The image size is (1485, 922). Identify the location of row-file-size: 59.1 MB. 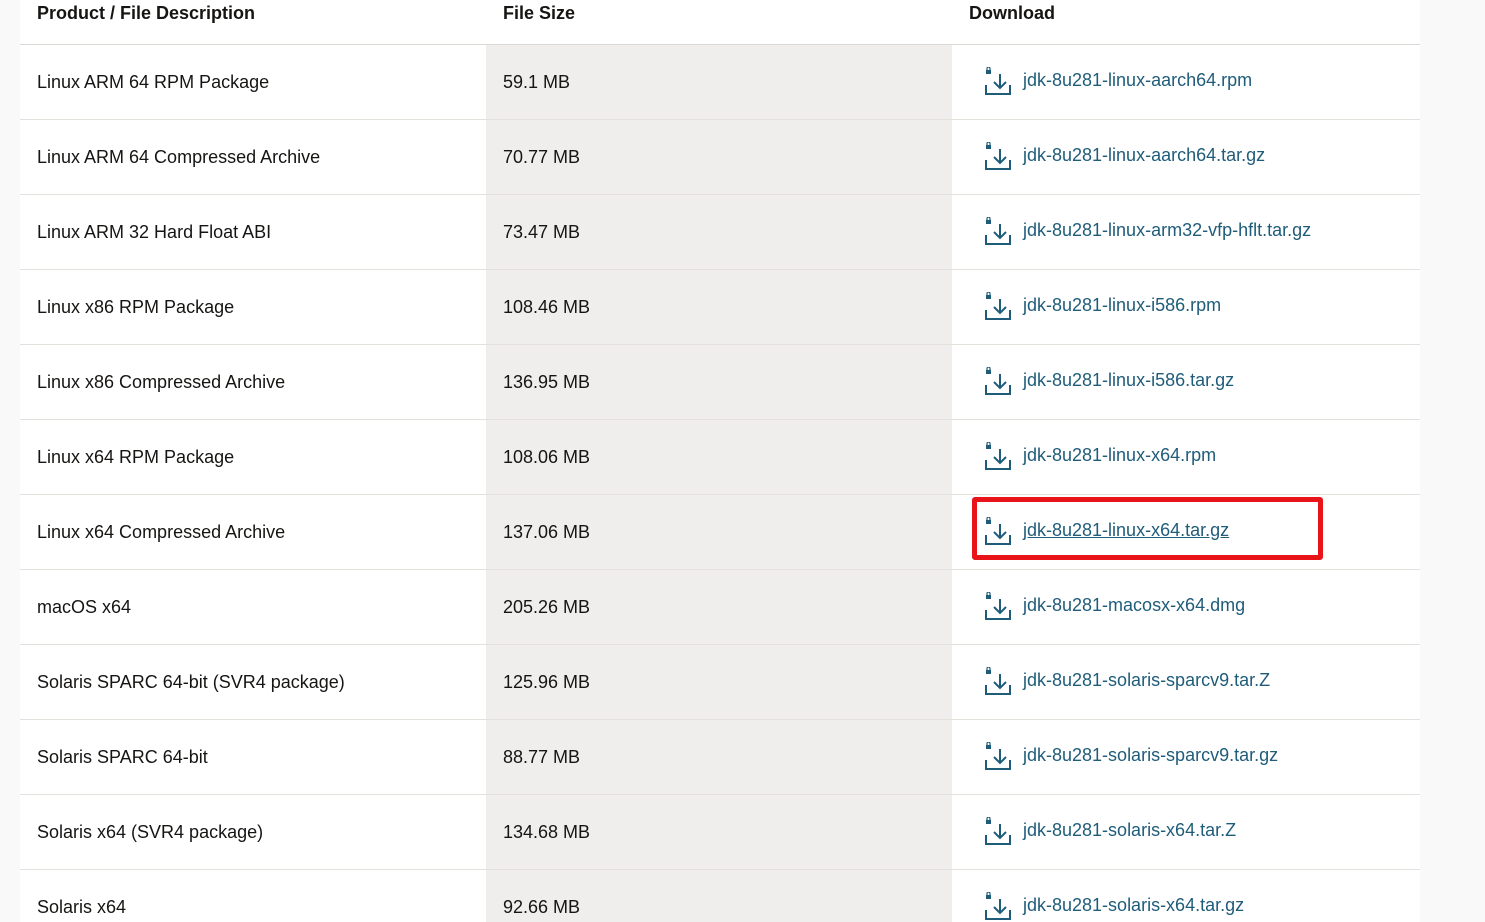
(719, 82).